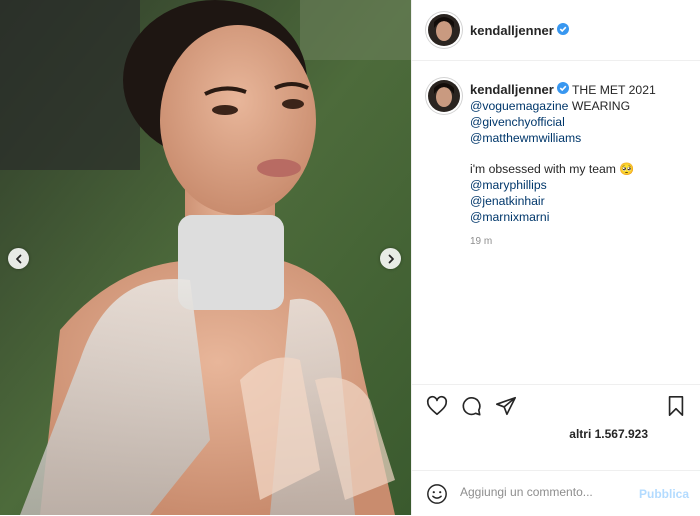 Image resolution: width=700 pixels, height=516 pixels. I want to click on mention-link: @jenatkinhair, so click(580, 202).